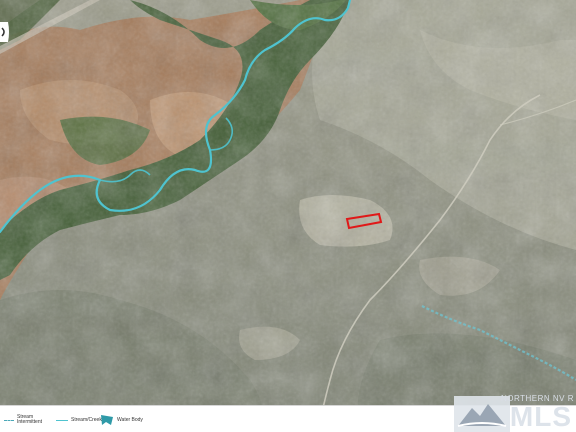  What do you see at coordinates (540, 416) in the screenshot?
I see `logo-brand-text: MLS` at bounding box center [540, 416].